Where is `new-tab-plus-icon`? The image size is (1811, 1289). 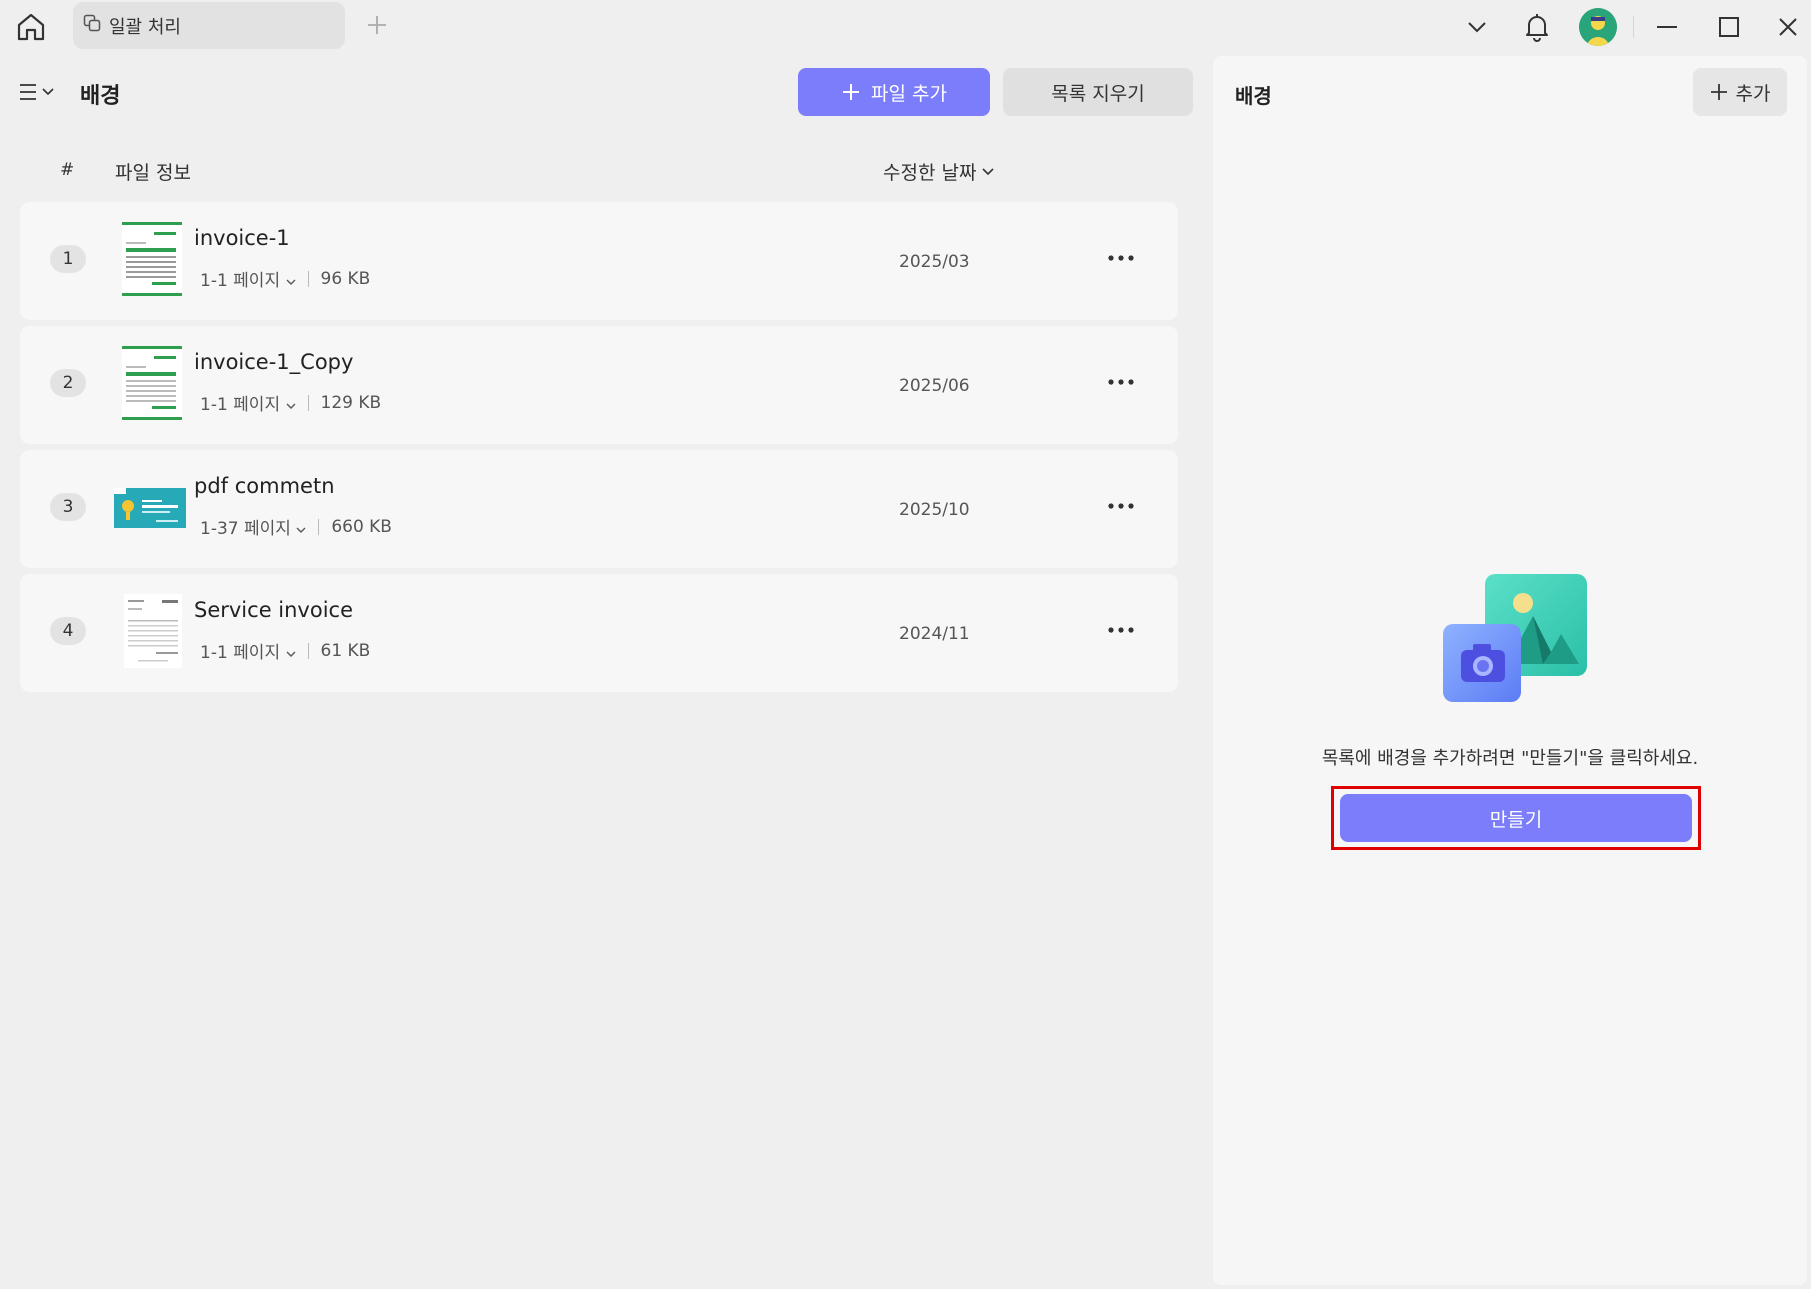
new-tab-plus-icon is located at coordinates (377, 25).